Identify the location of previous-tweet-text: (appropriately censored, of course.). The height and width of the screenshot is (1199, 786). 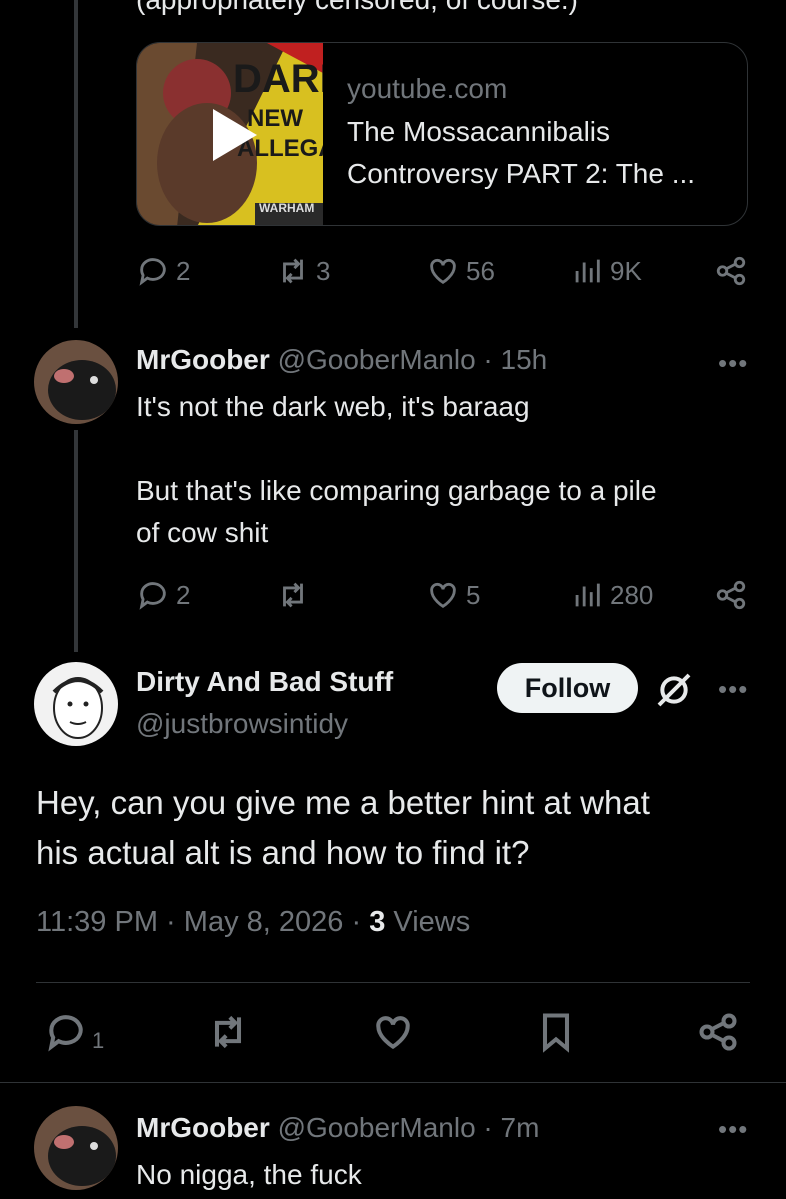
(357, 8).